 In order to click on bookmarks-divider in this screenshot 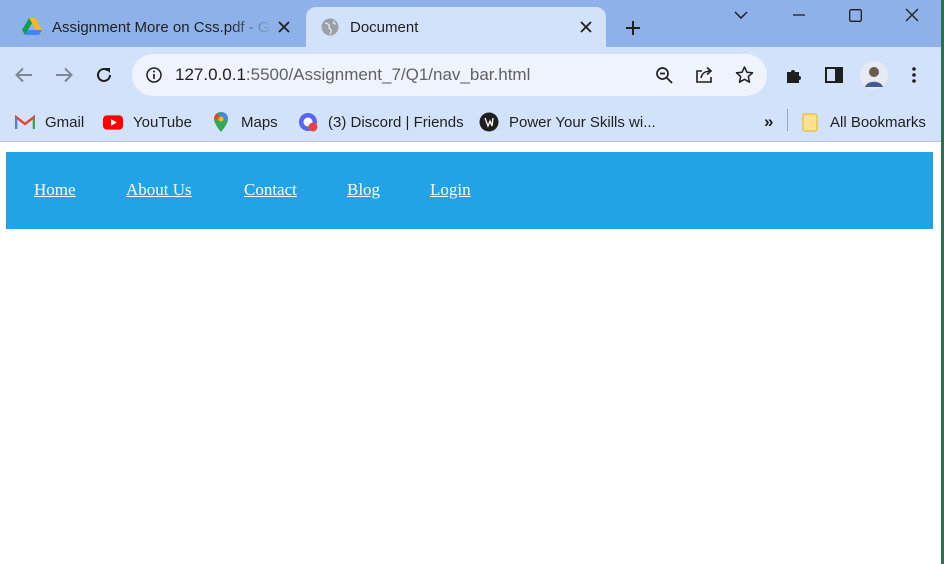, I will do `click(787, 120)`.